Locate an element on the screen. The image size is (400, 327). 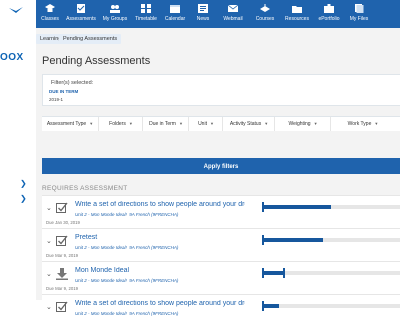
folder-icon is located at coordinates (297, 9).